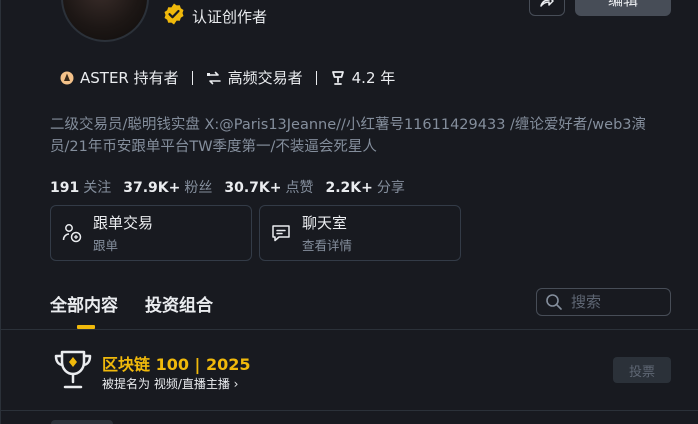 This screenshot has width=698, height=424. What do you see at coordinates (151, 233) in the screenshot?
I see `copy-trading-card: 跟单交易 跟单` at bounding box center [151, 233].